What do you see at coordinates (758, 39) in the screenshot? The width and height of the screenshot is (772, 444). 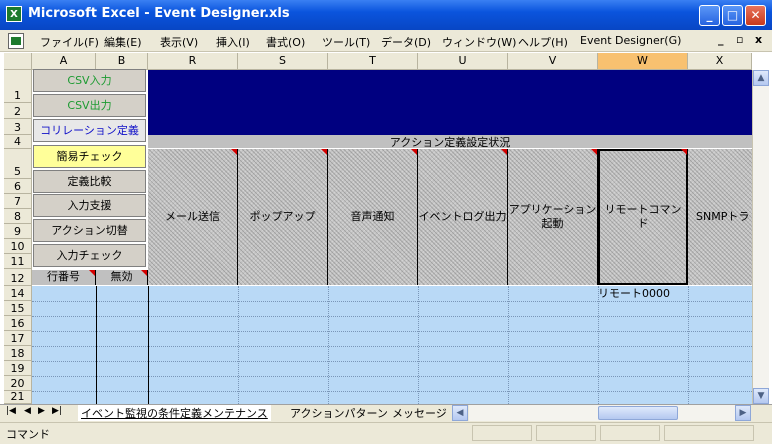 I see `doc-close-button: x` at bounding box center [758, 39].